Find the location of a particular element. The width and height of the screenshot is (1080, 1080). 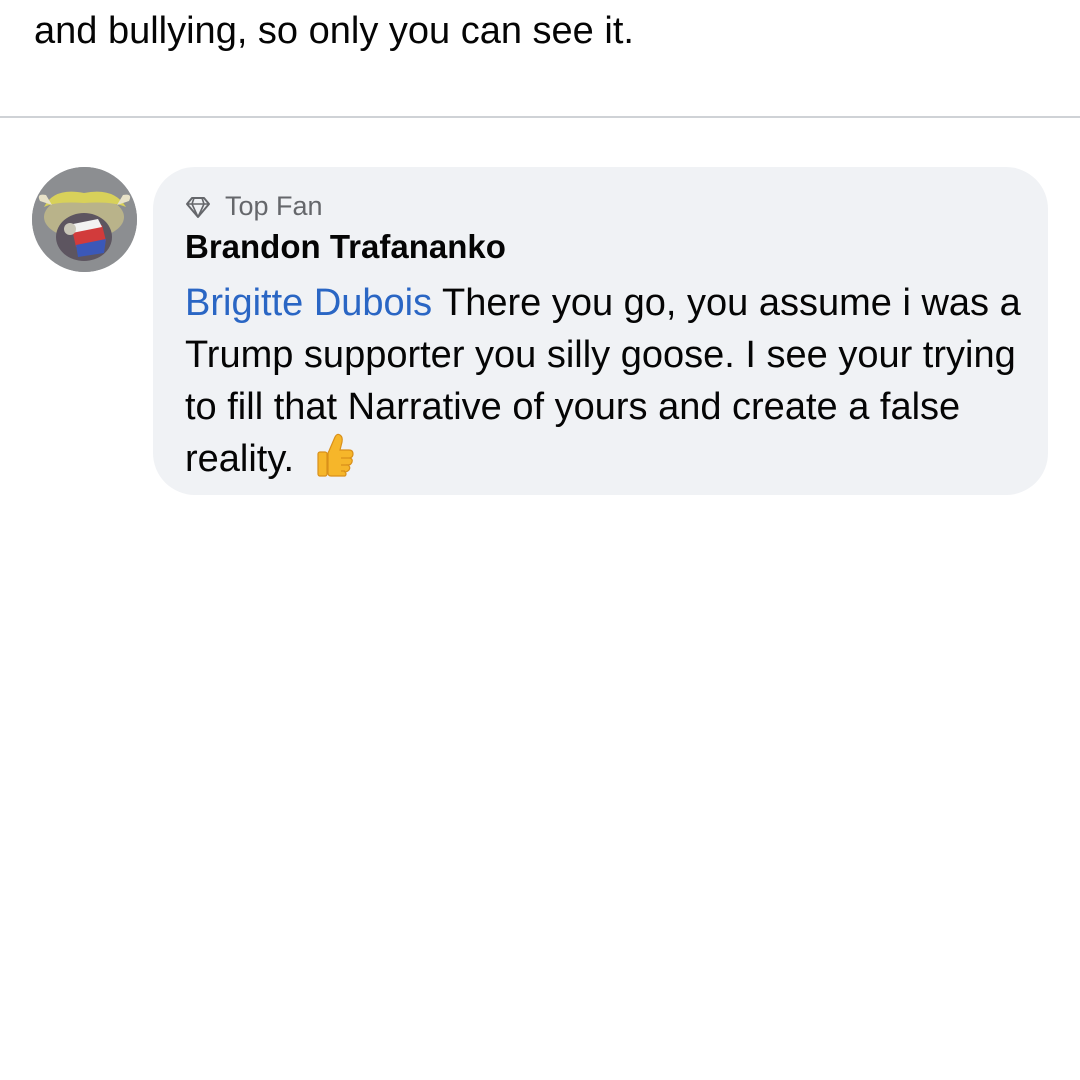

divider is located at coordinates (540, 117).